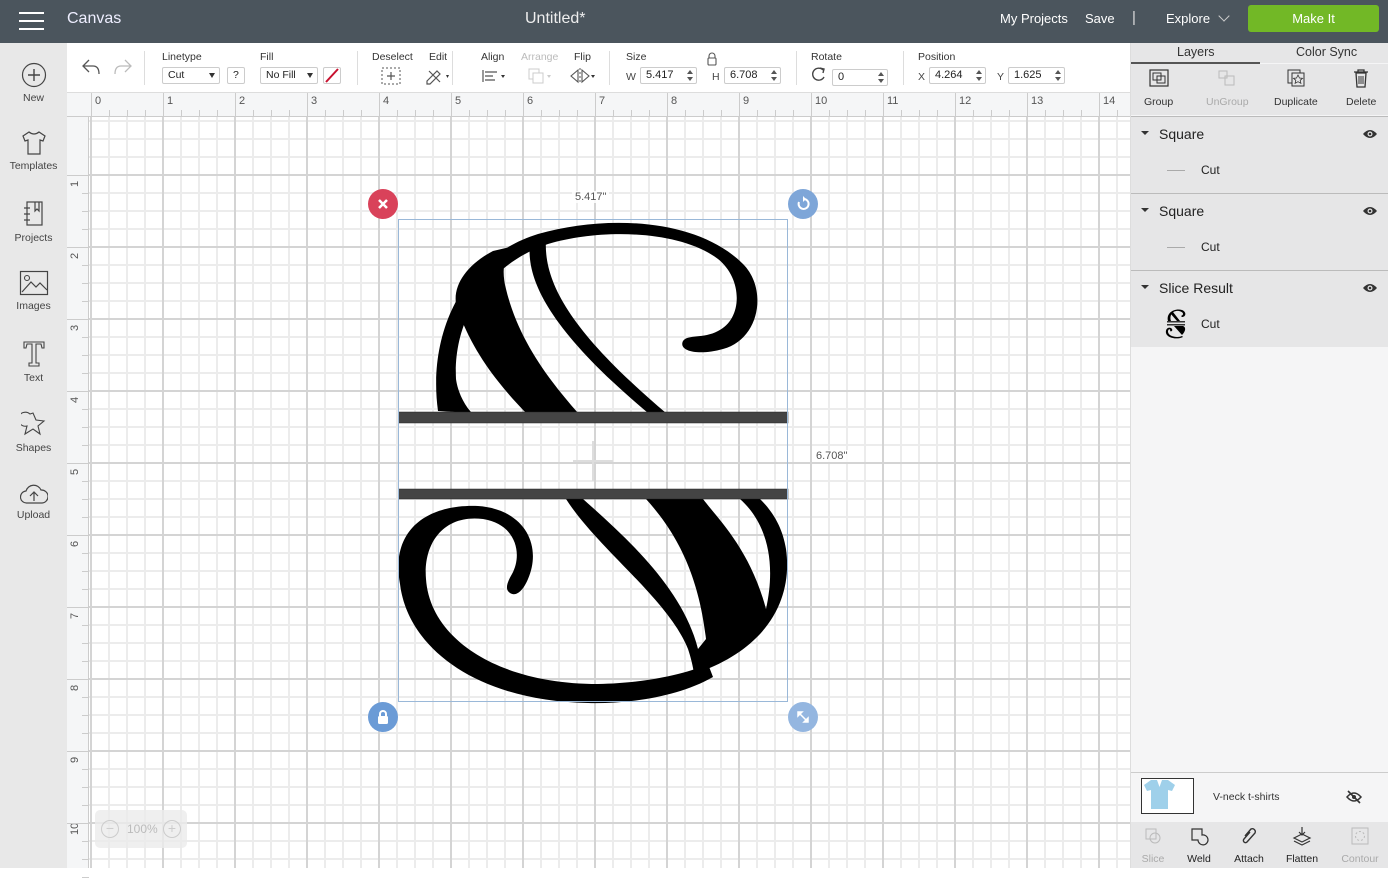 Image resolution: width=1388 pixels, height=878 pixels. I want to click on eye-hidden-icon, so click(1354, 797).